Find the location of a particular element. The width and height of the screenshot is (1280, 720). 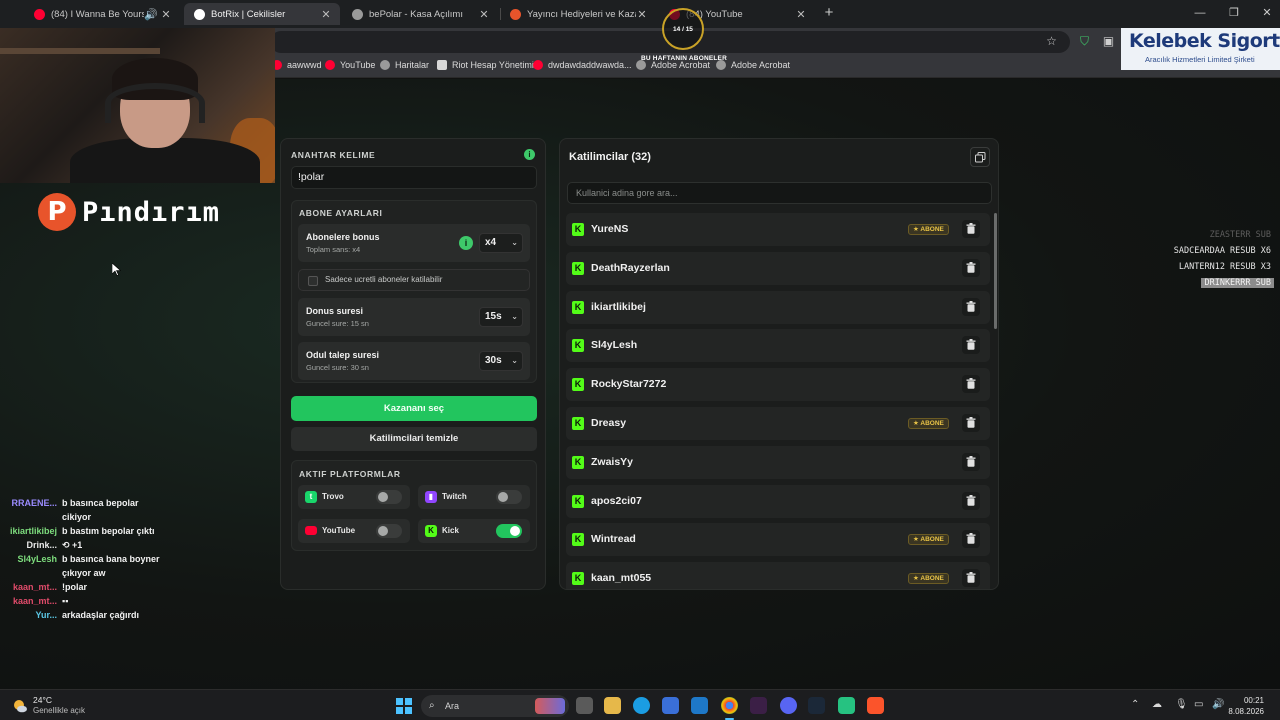

platform-label: YouTube is located at coordinates (339, 530).